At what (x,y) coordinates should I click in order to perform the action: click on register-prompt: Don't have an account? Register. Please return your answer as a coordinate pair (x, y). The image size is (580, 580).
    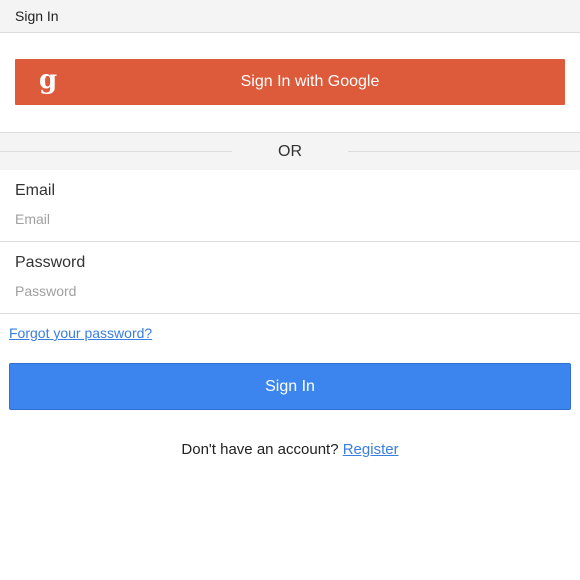
    Looking at the image, I should click on (290, 449).